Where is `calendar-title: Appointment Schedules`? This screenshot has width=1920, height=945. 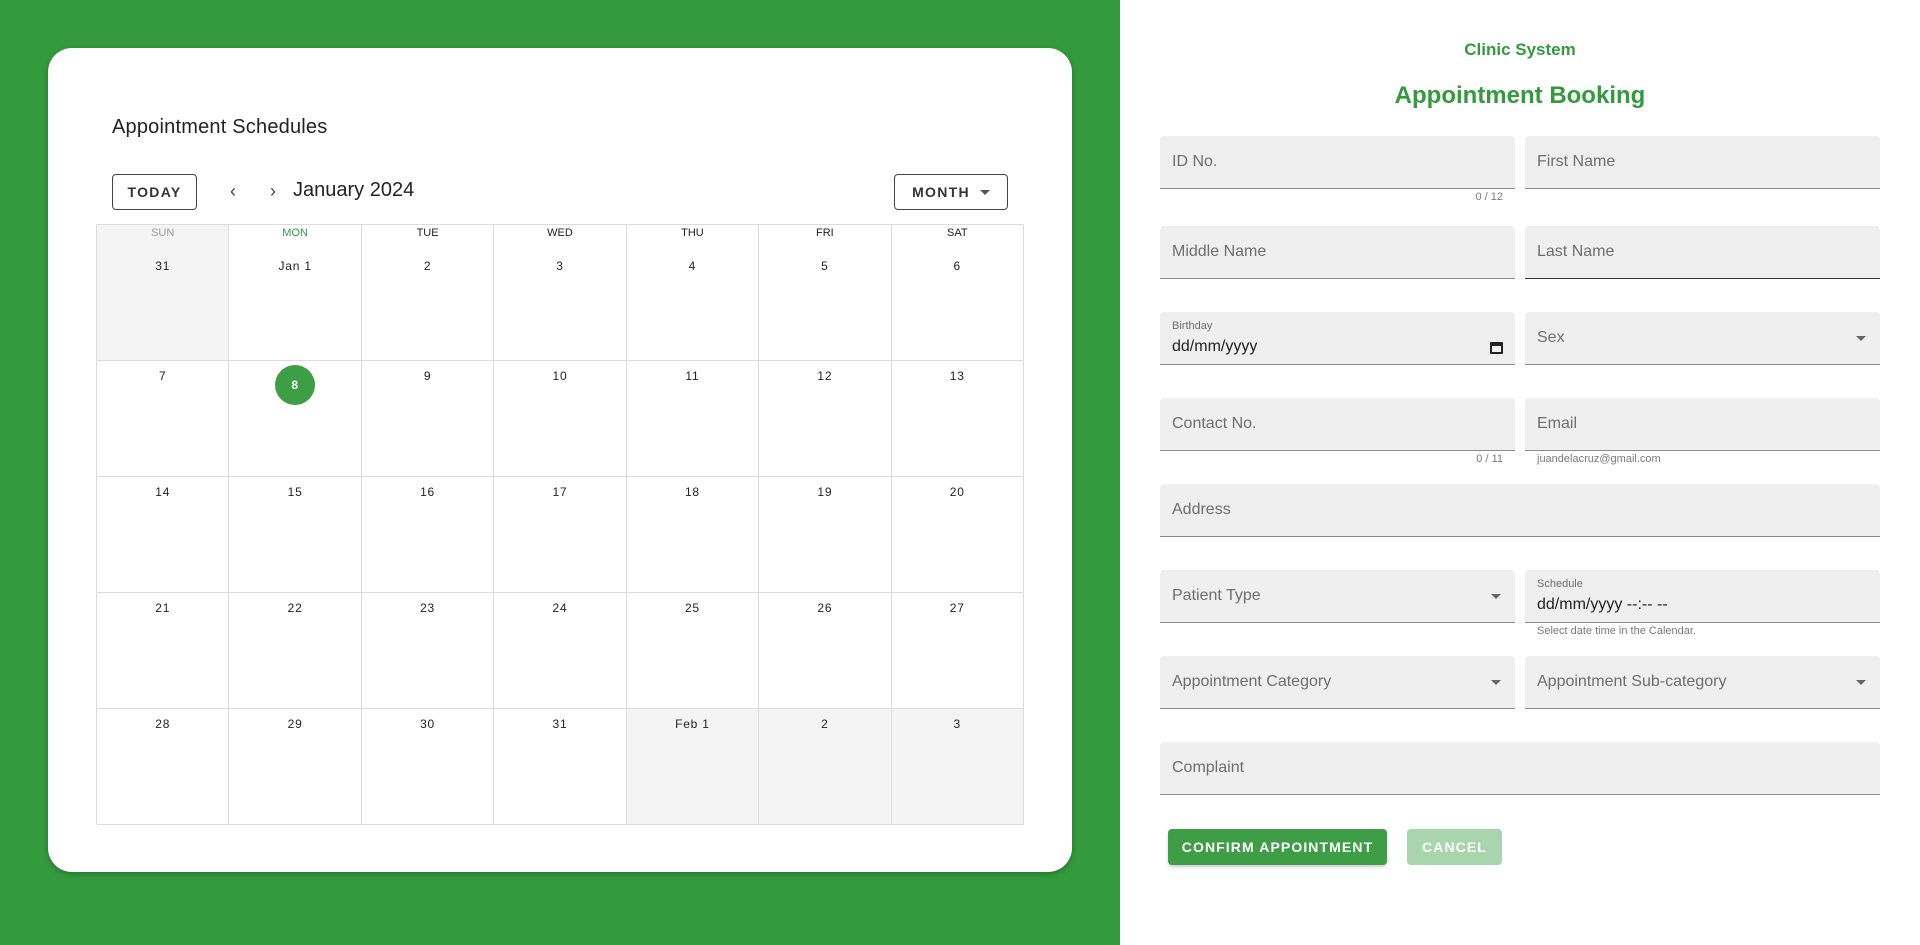 calendar-title: Appointment Schedules is located at coordinates (220, 127).